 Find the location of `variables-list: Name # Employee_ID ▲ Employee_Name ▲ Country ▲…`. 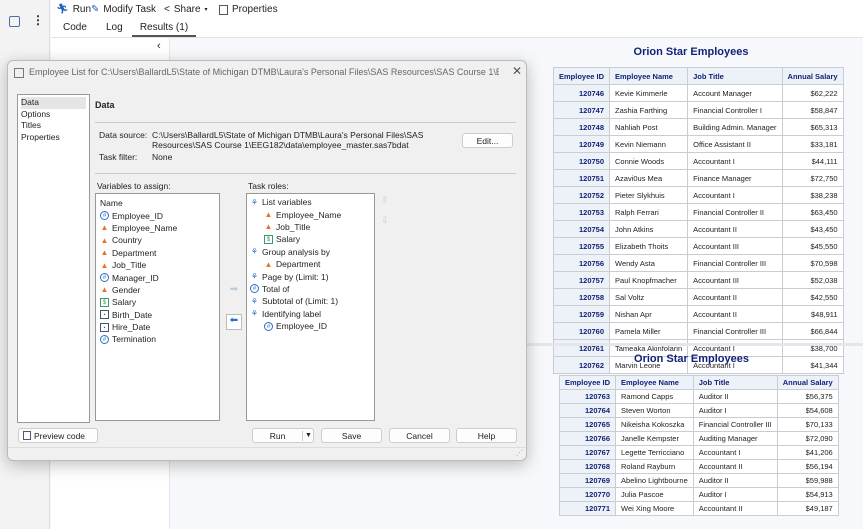

variables-list: Name # Employee_ID ▲ Employee_Name ▲ Country ▲… is located at coordinates (157, 307).